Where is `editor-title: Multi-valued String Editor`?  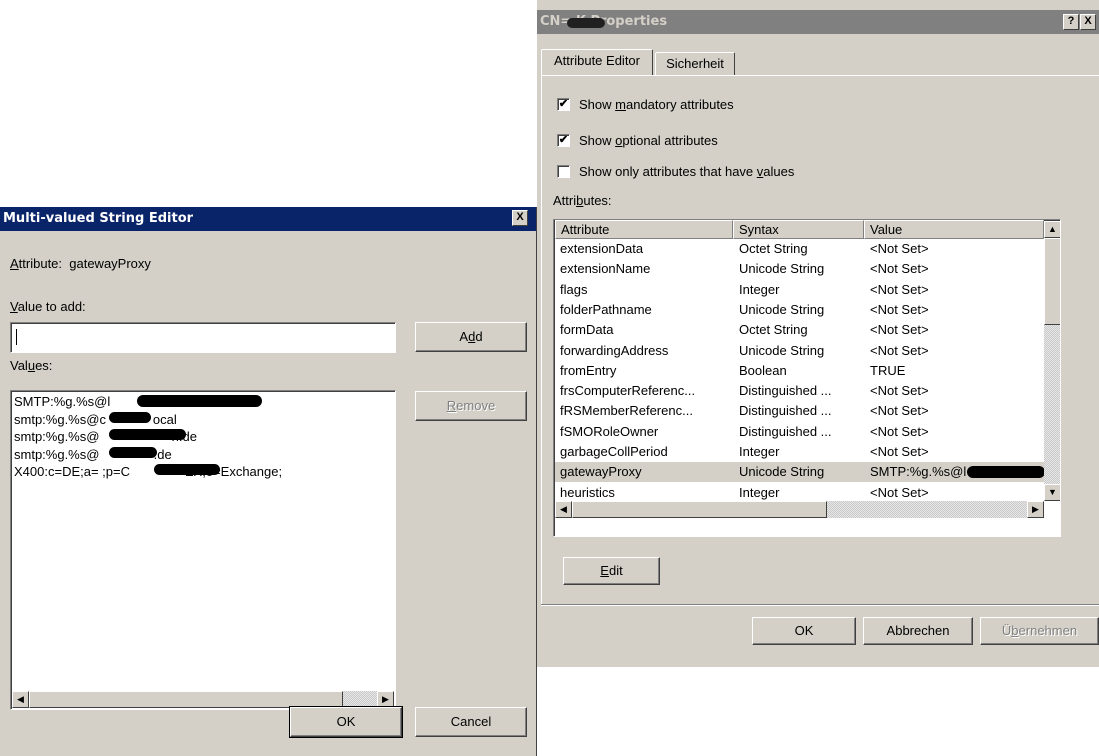
editor-title: Multi-valued String Editor is located at coordinates (98, 218).